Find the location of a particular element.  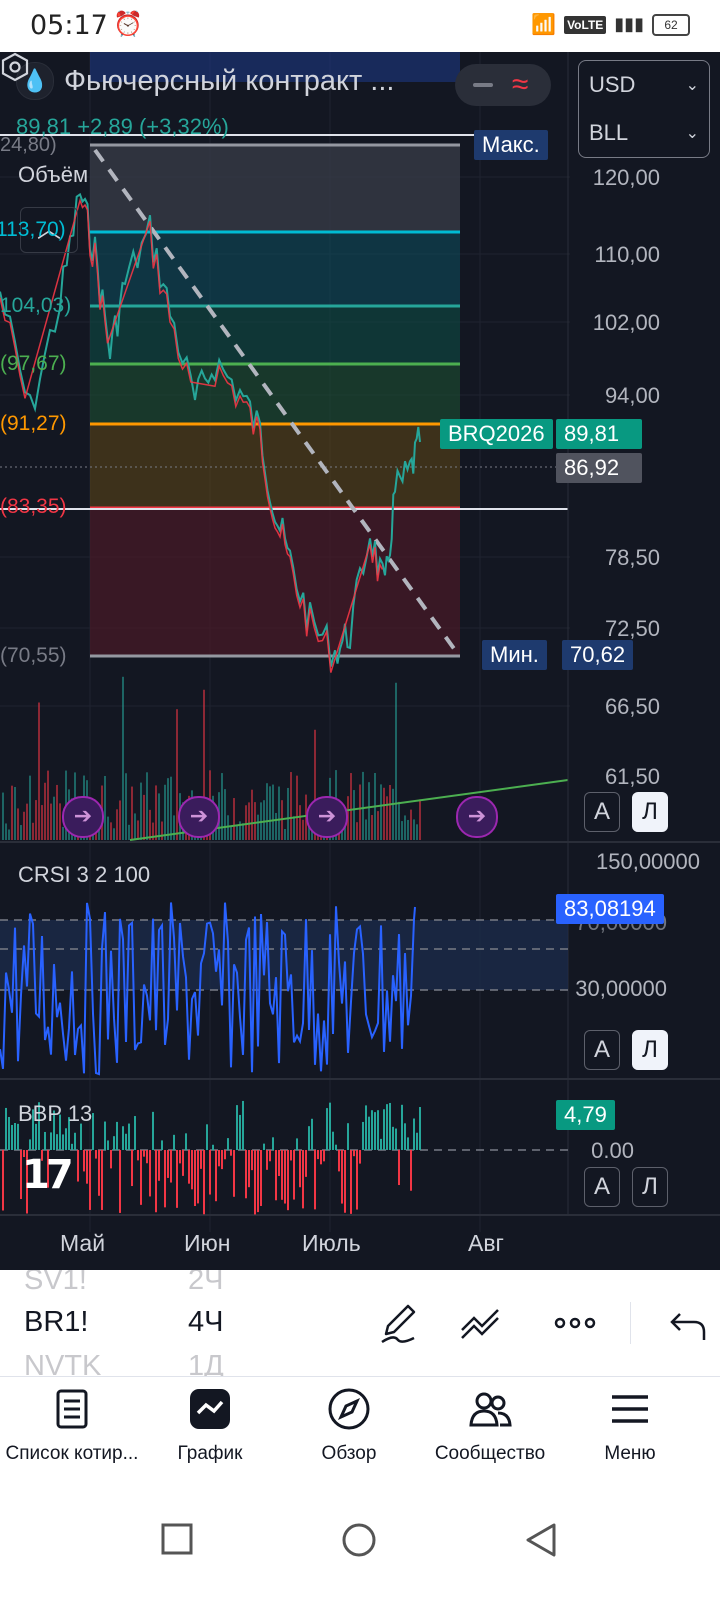

more-icon is located at coordinates (575, 1323).